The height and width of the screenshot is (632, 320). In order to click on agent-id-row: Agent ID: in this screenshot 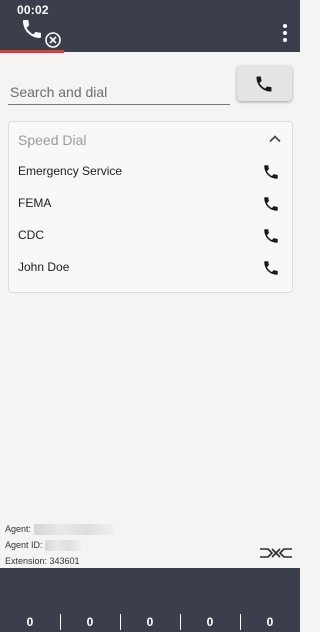, I will do `click(59, 545)`.